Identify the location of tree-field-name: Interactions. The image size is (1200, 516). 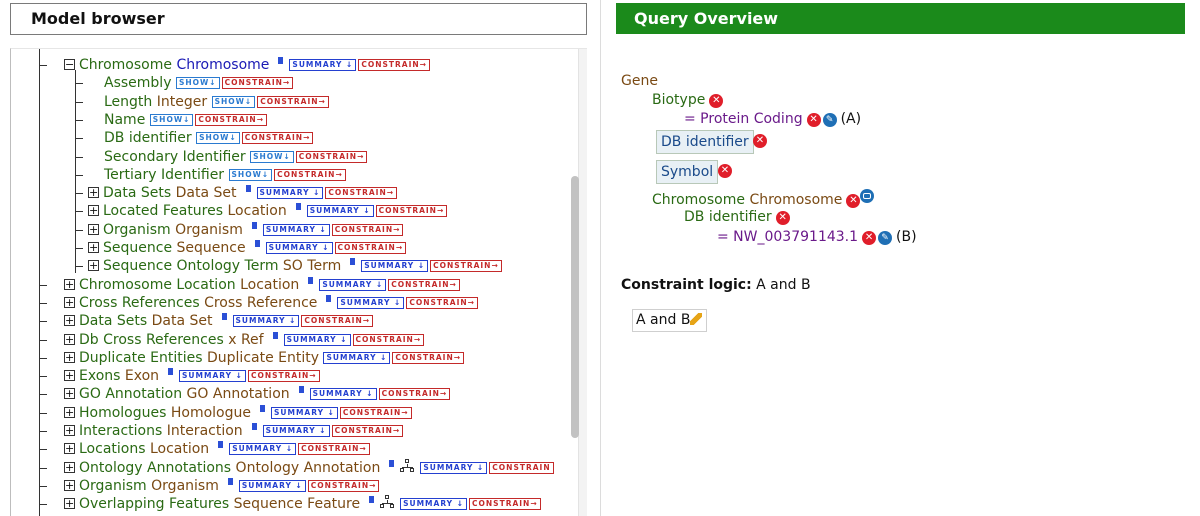
(120, 431).